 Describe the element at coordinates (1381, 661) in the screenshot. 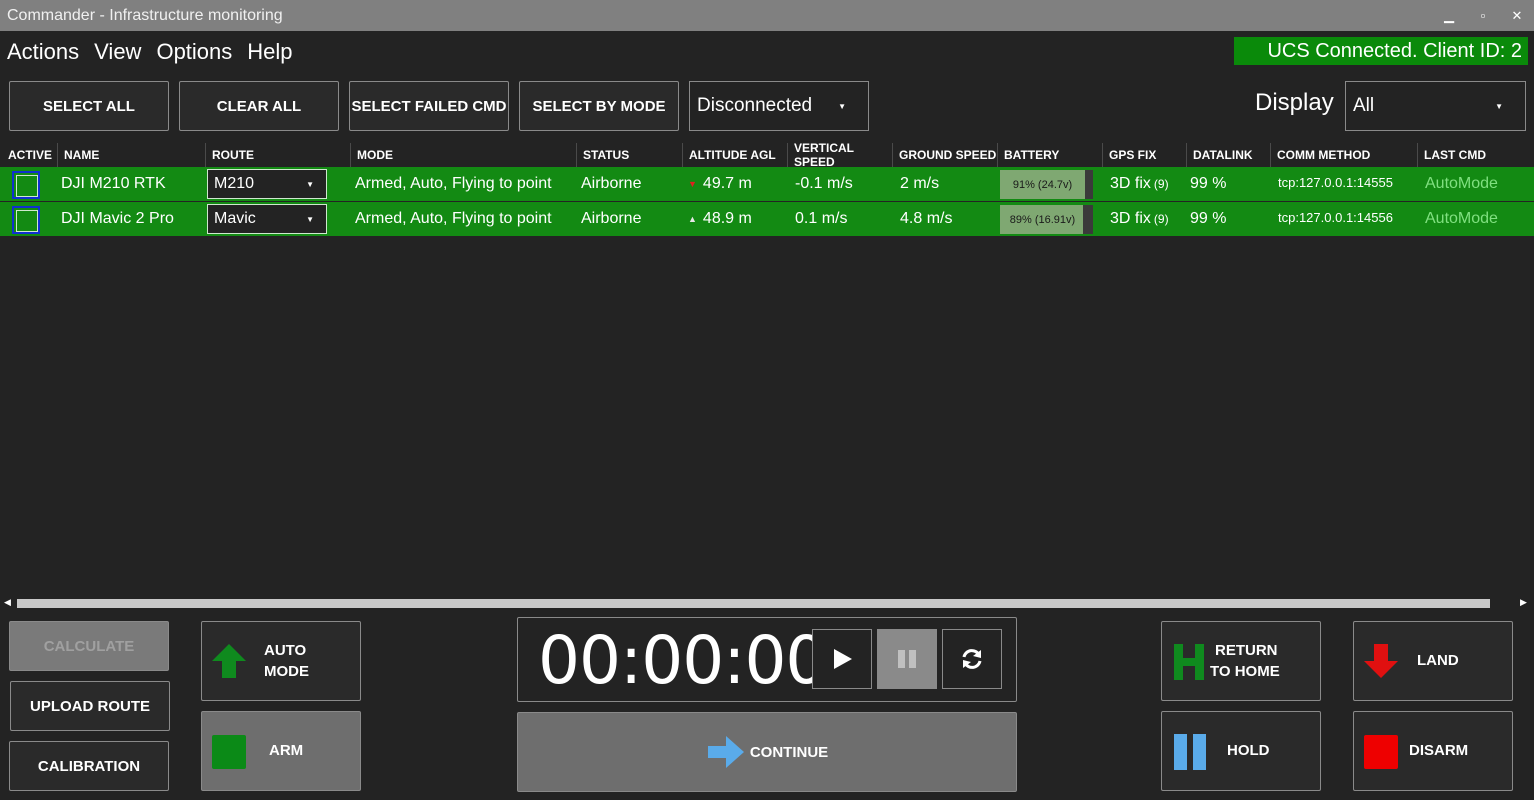

I see `arrow-down-icon` at that location.